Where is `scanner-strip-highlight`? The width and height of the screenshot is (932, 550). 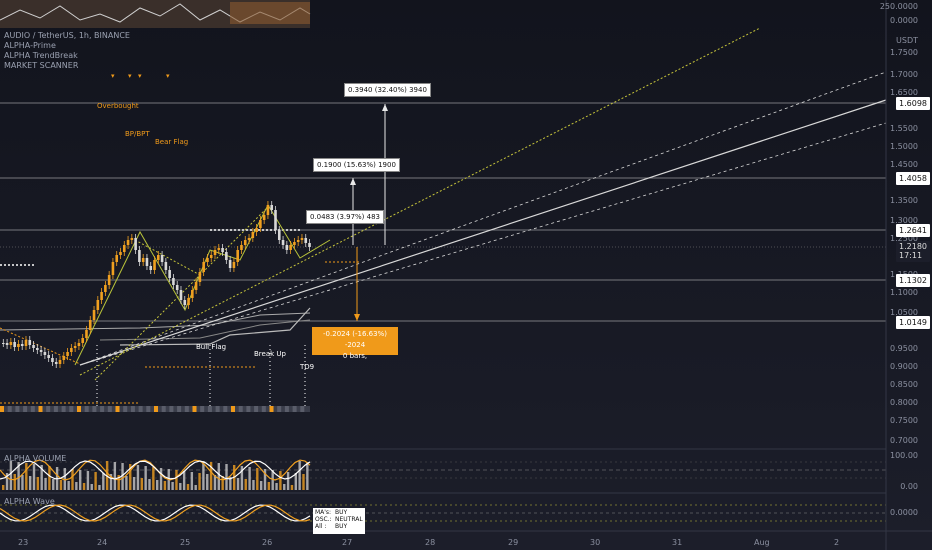 scanner-strip-highlight is located at coordinates (270, 13).